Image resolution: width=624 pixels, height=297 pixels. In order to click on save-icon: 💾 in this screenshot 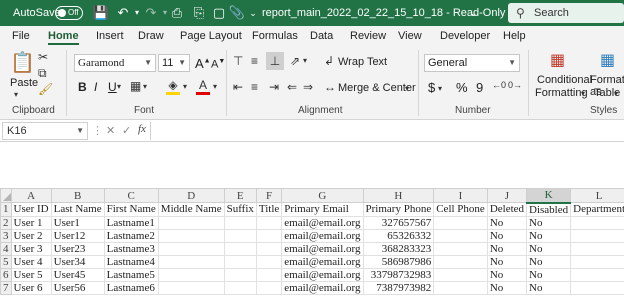, I will do `click(101, 13)`.